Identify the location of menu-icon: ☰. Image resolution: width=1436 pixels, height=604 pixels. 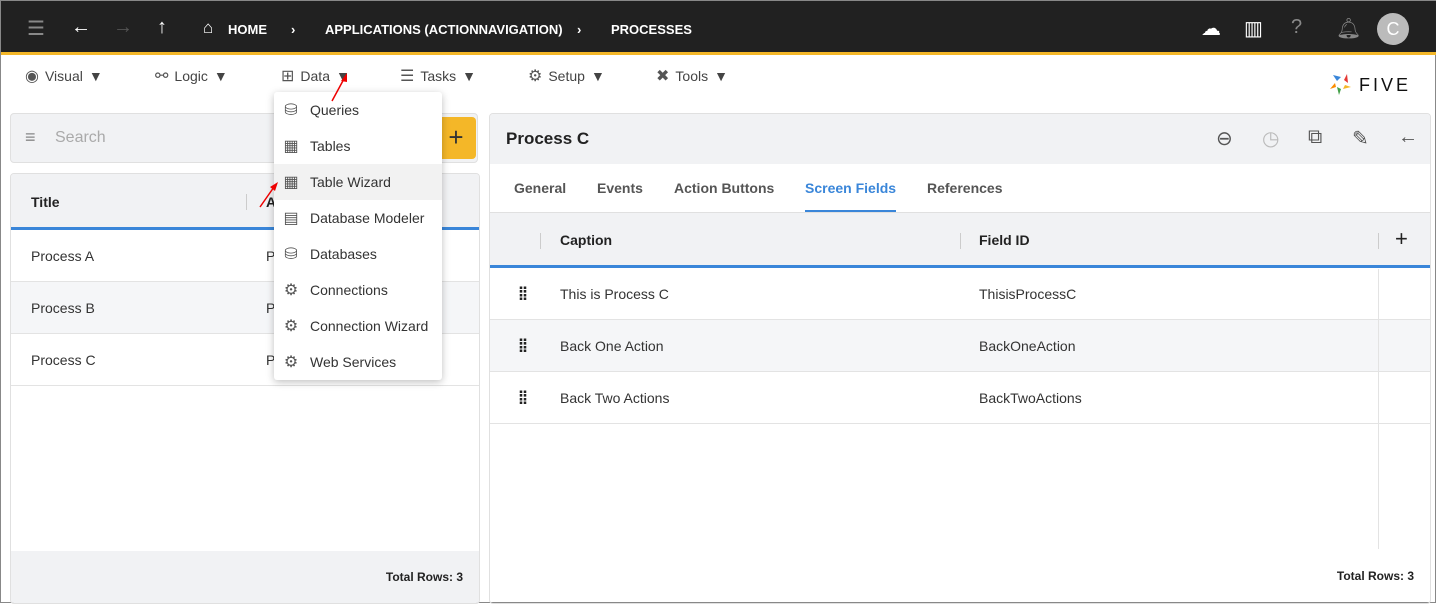
(36, 28).